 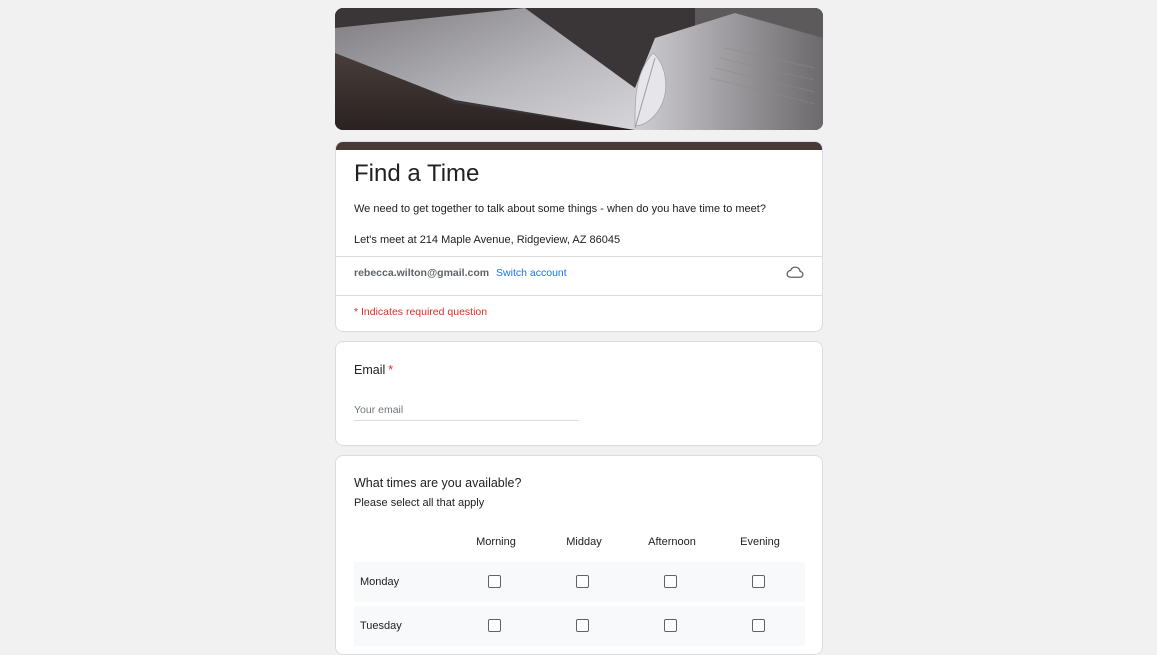 I want to click on switch-account-link: Switch account, so click(x=531, y=273).